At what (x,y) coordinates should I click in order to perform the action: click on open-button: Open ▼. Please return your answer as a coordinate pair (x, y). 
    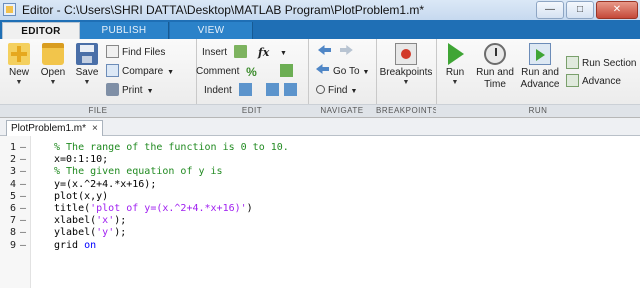
    Looking at the image, I should click on (53, 73).